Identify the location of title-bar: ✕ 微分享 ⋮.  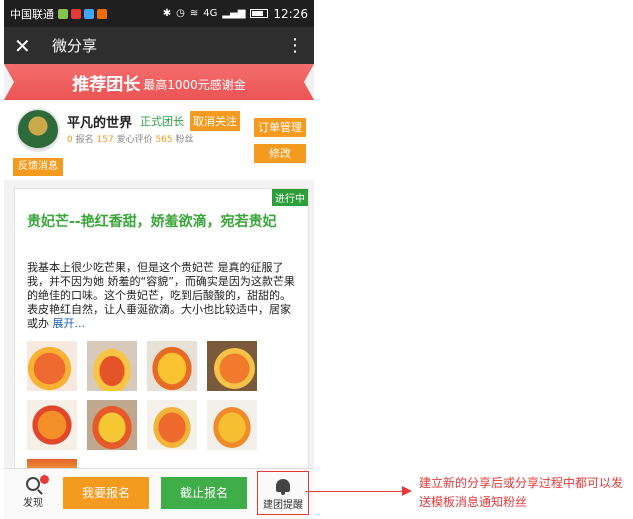
(159, 45).